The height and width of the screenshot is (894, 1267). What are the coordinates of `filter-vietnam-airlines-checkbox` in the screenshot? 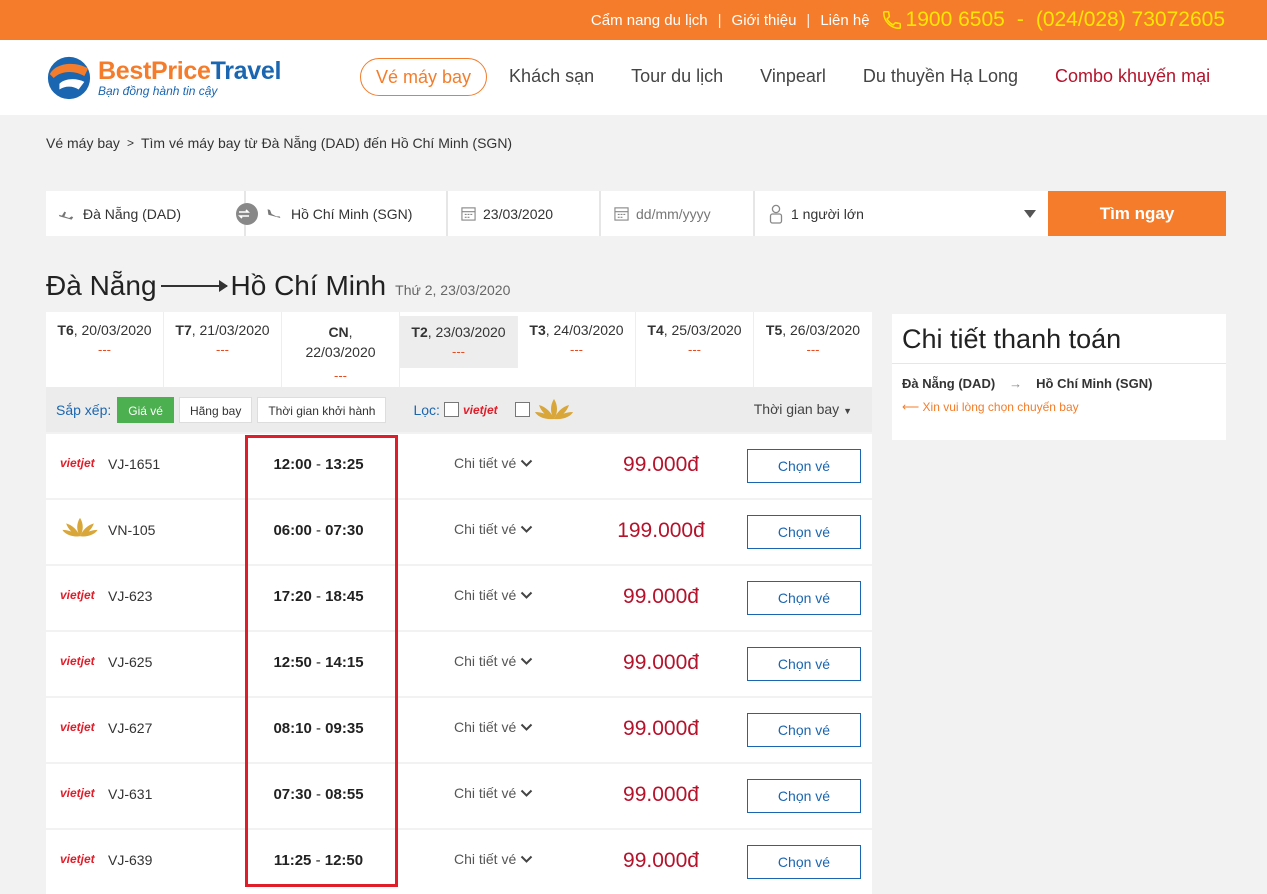 It's located at (522, 409).